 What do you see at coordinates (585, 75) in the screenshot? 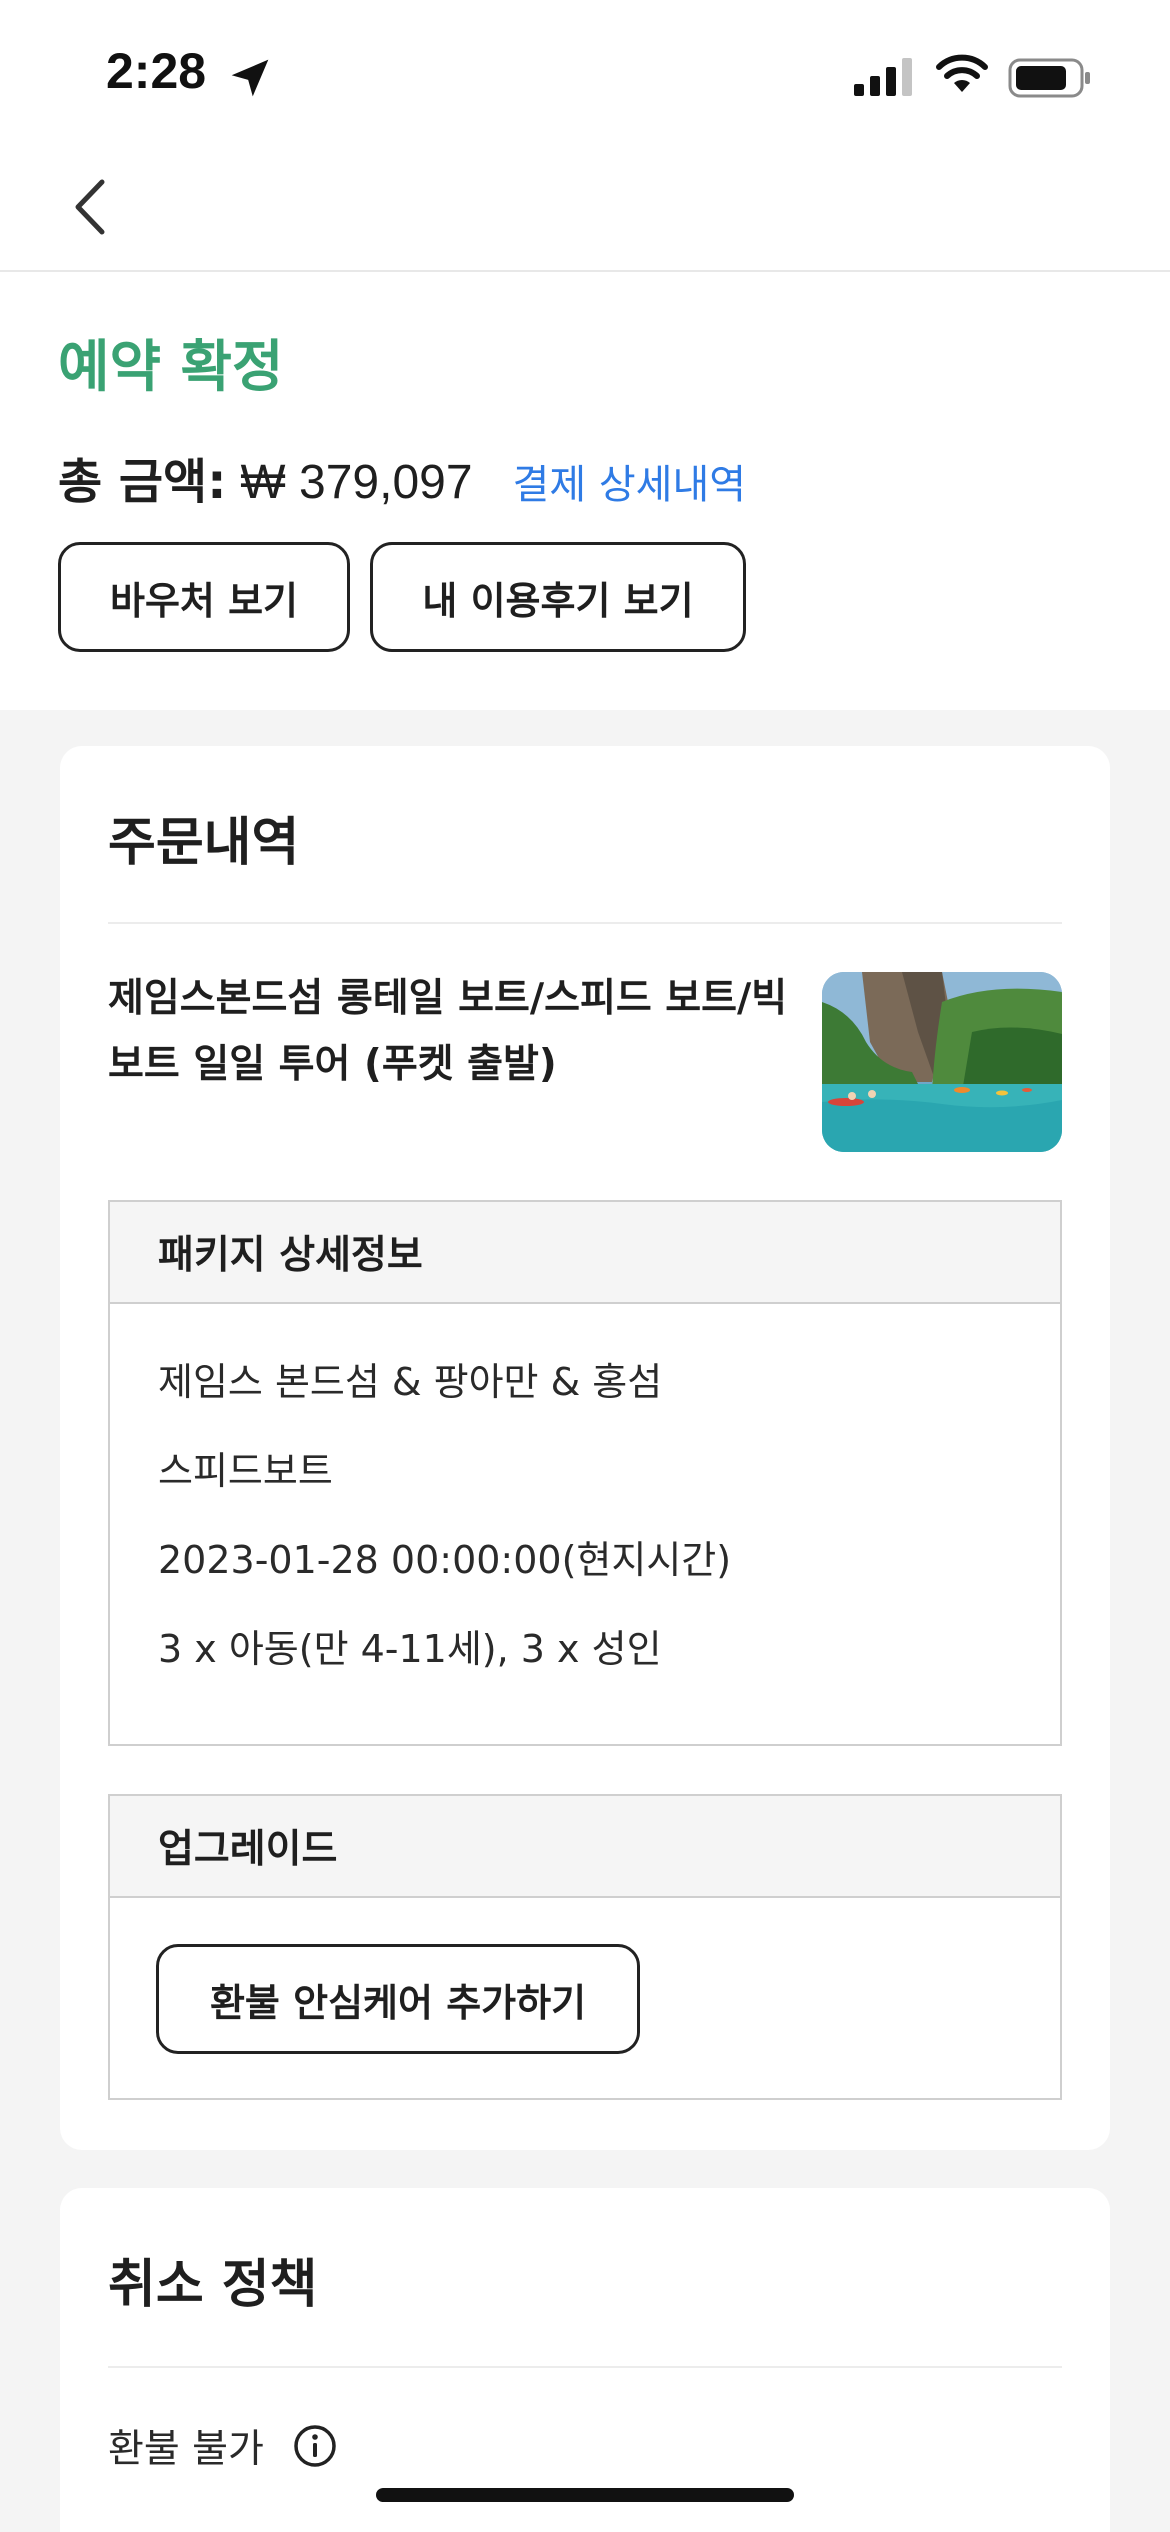
I see `status-bar: 2:28` at bounding box center [585, 75].